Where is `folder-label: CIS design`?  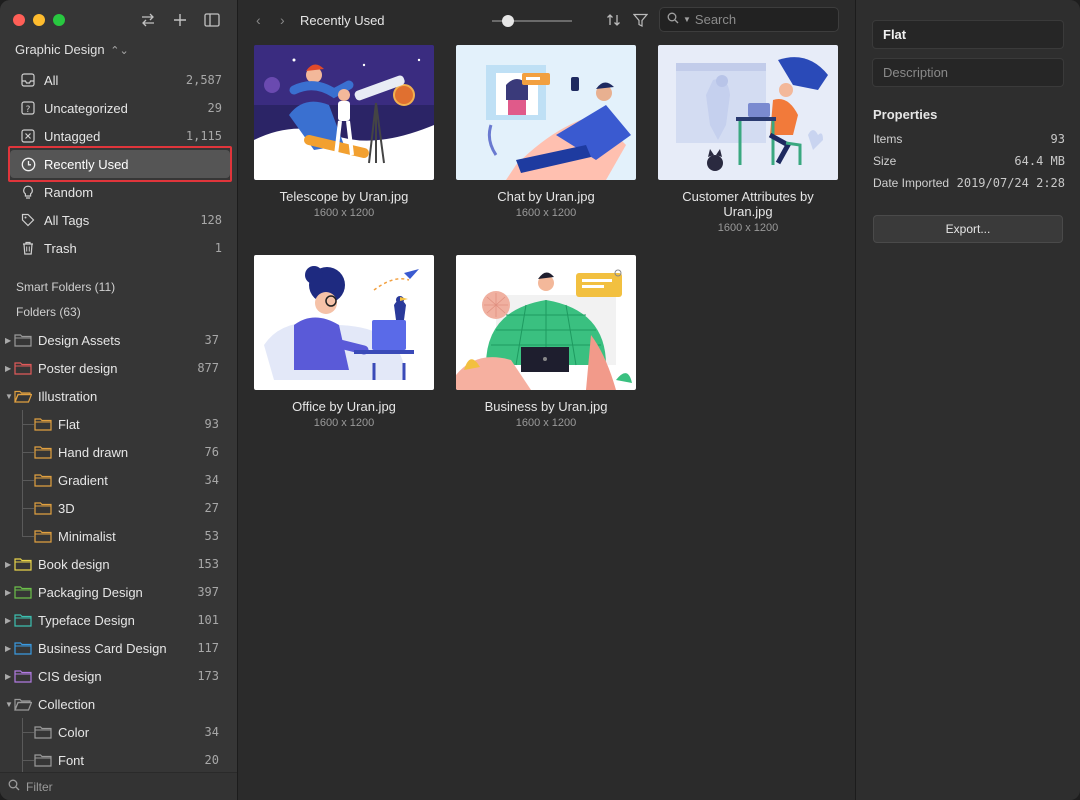
folder-label: CIS design is located at coordinates (70, 676).